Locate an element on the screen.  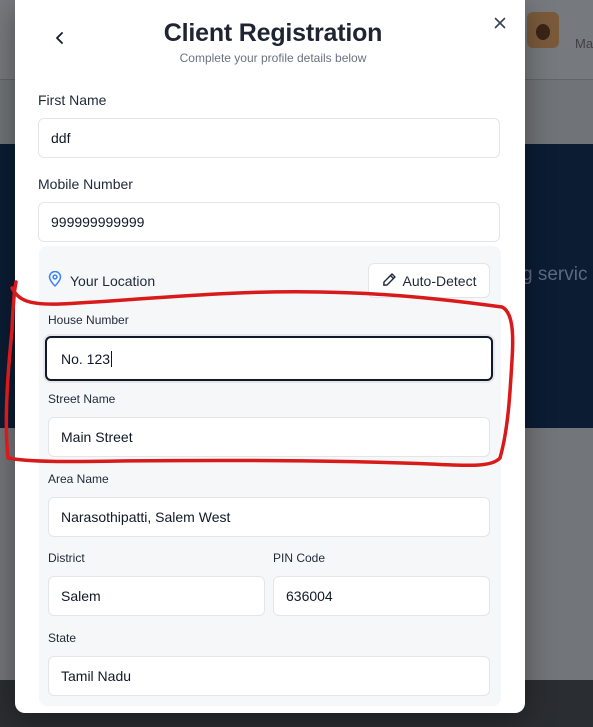
house-number-field: No. 123 is located at coordinates (269, 358).